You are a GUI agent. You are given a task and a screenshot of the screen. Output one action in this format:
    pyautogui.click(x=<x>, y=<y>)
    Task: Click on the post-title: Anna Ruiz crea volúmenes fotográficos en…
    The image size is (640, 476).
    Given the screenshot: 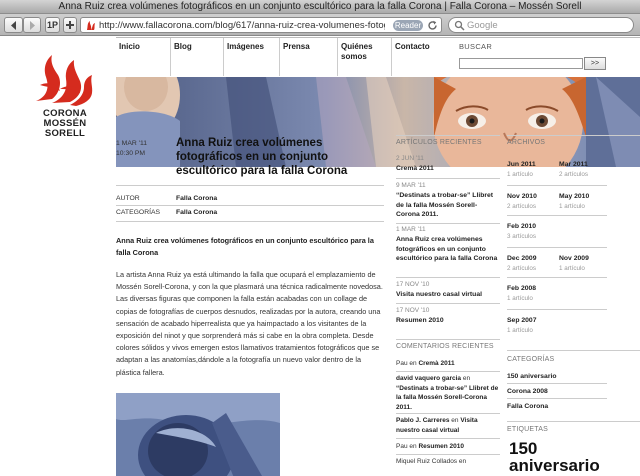 What is the action you would take?
    pyautogui.click(x=276, y=157)
    